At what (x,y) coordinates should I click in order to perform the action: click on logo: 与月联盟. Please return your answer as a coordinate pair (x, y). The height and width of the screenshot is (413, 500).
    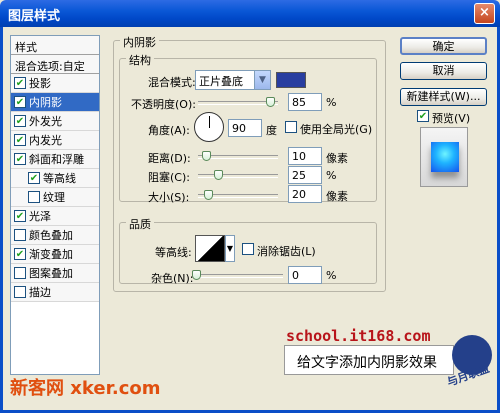
    Looking at the image, I should click on (470, 347).